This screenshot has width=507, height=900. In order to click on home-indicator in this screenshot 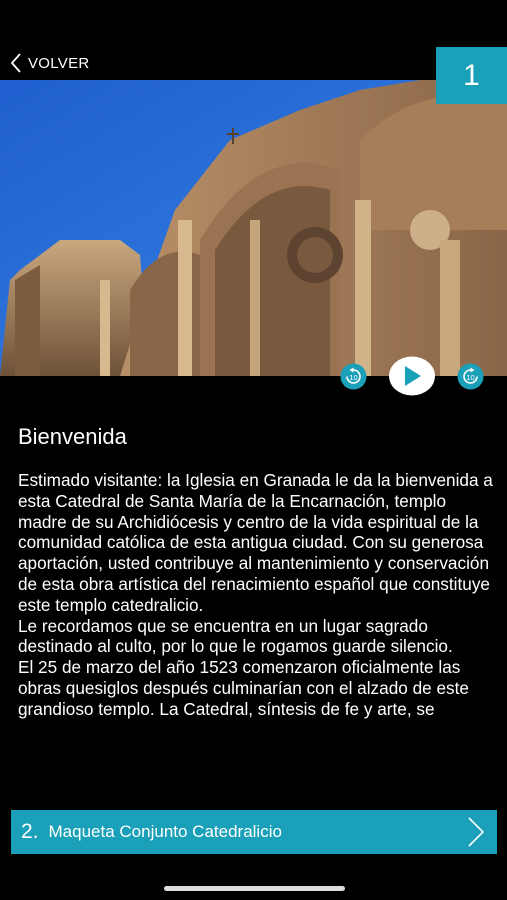, I will do `click(254, 888)`.